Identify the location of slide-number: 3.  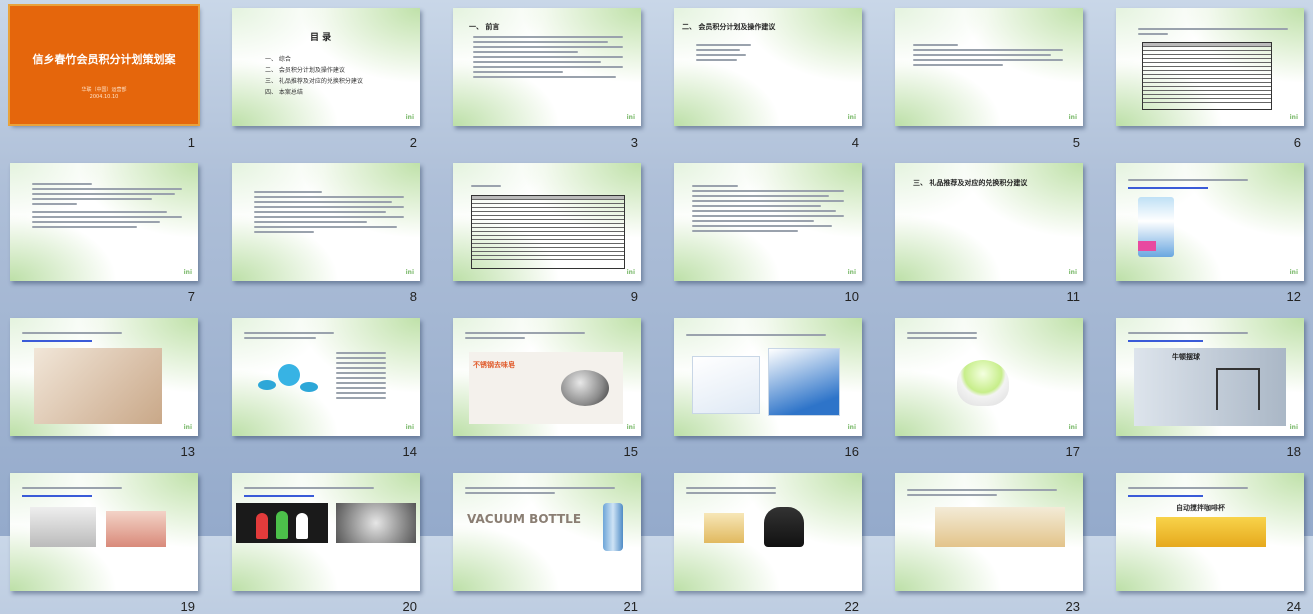
(634, 142).